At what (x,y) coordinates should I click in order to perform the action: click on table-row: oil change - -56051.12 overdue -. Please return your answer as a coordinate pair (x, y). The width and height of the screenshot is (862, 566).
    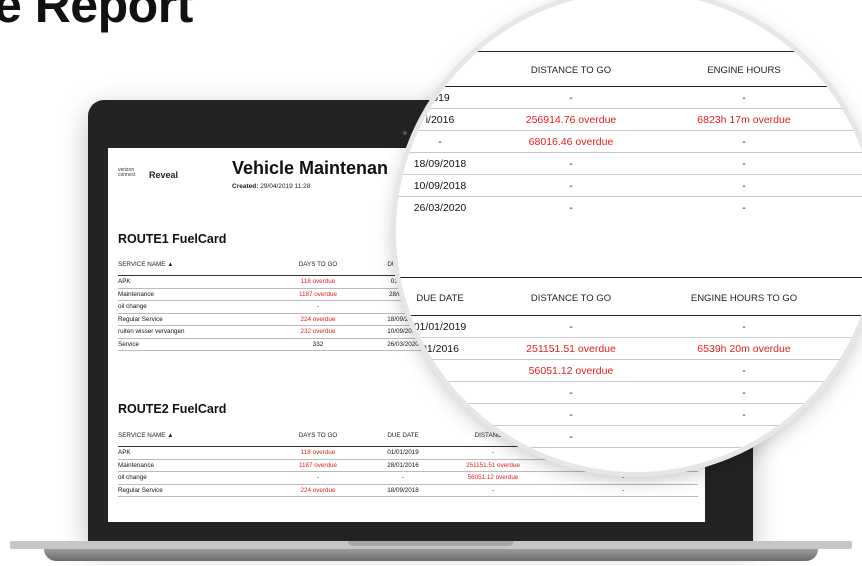
    Looking at the image, I should click on (408, 478).